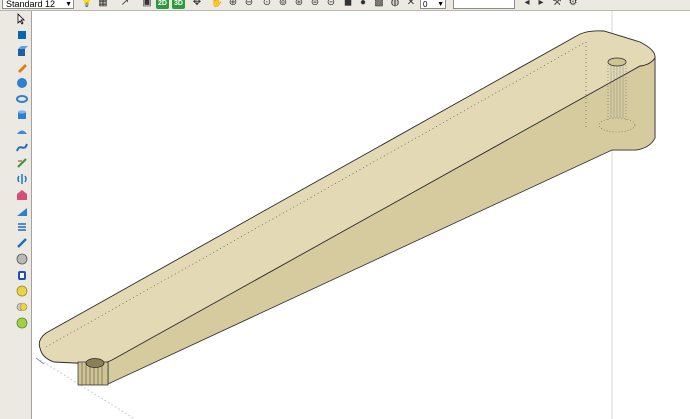 The width and height of the screenshot is (690, 419). I want to click on union-icon, so click(21, 275).